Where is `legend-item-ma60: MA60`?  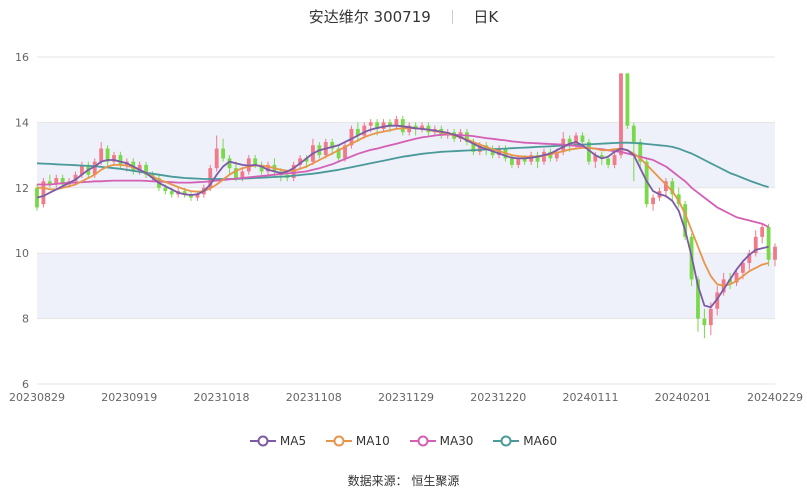
legend-item-ma60: MA60 is located at coordinates (525, 441).